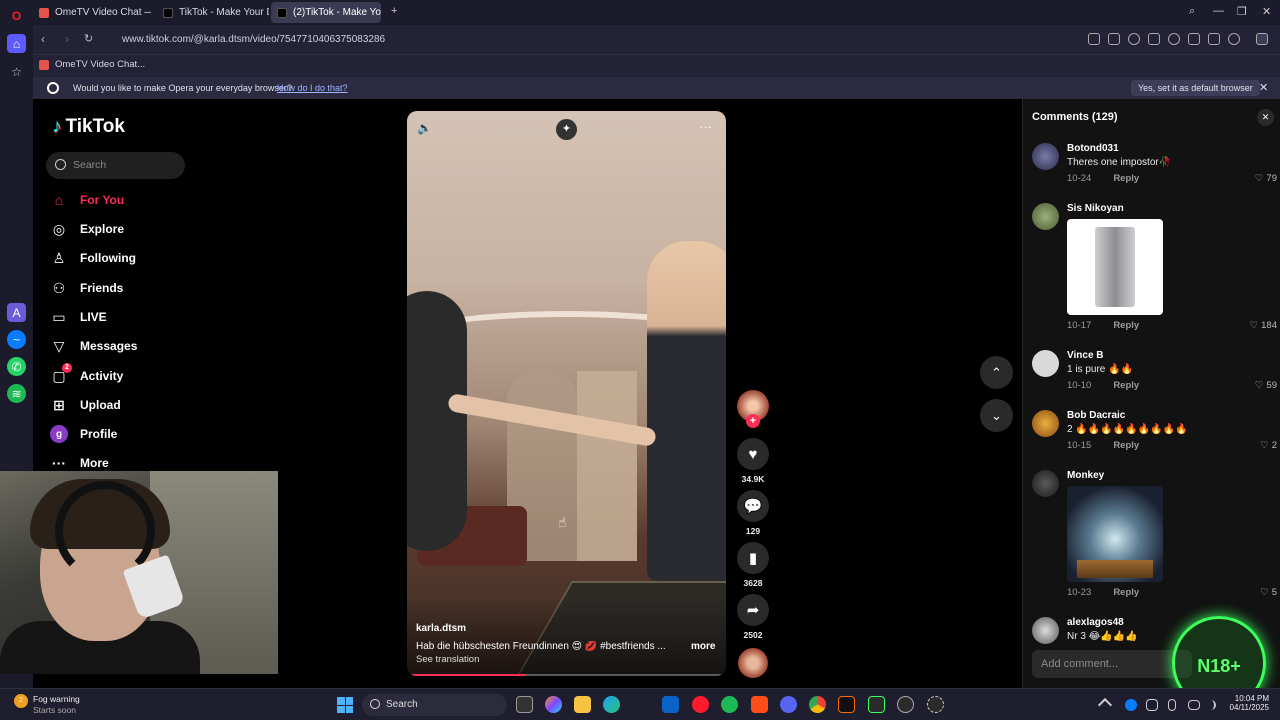 The width and height of the screenshot is (1280, 720). Describe the element at coordinates (1266, 385) in the screenshot. I see `comment-like-button: ♡ 59` at that location.